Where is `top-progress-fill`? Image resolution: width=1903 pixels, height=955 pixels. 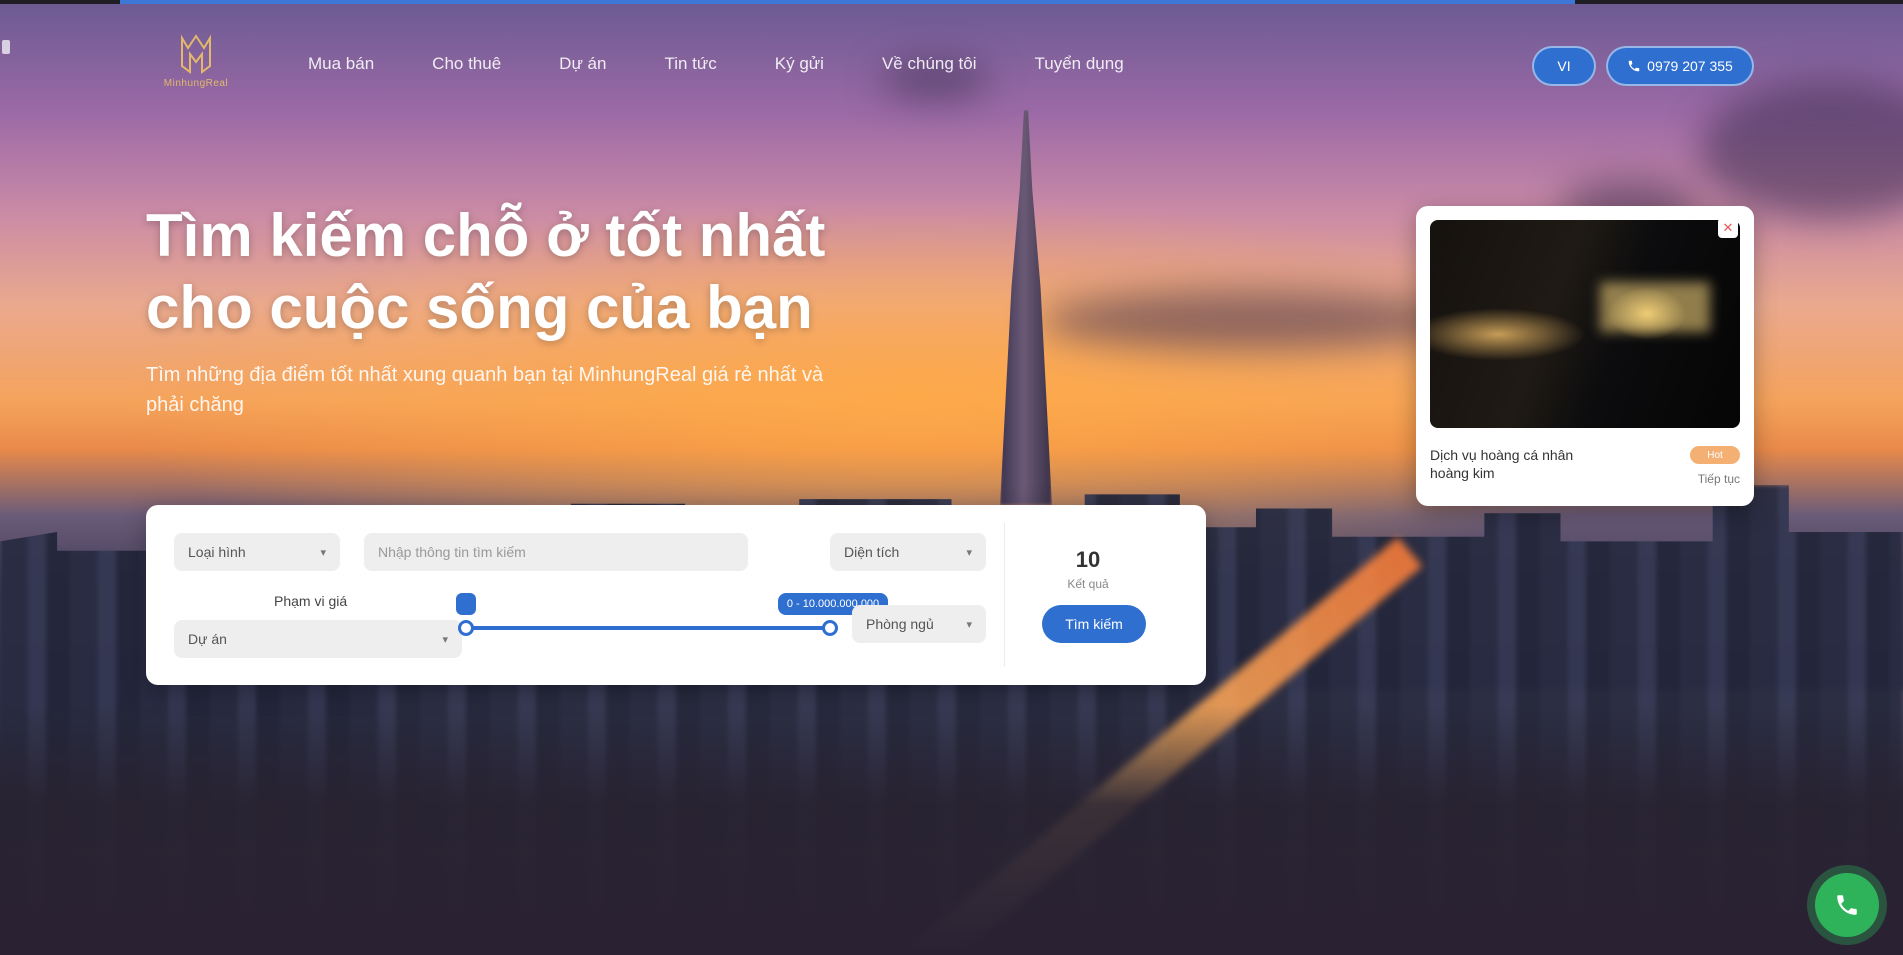 top-progress-fill is located at coordinates (847, 2).